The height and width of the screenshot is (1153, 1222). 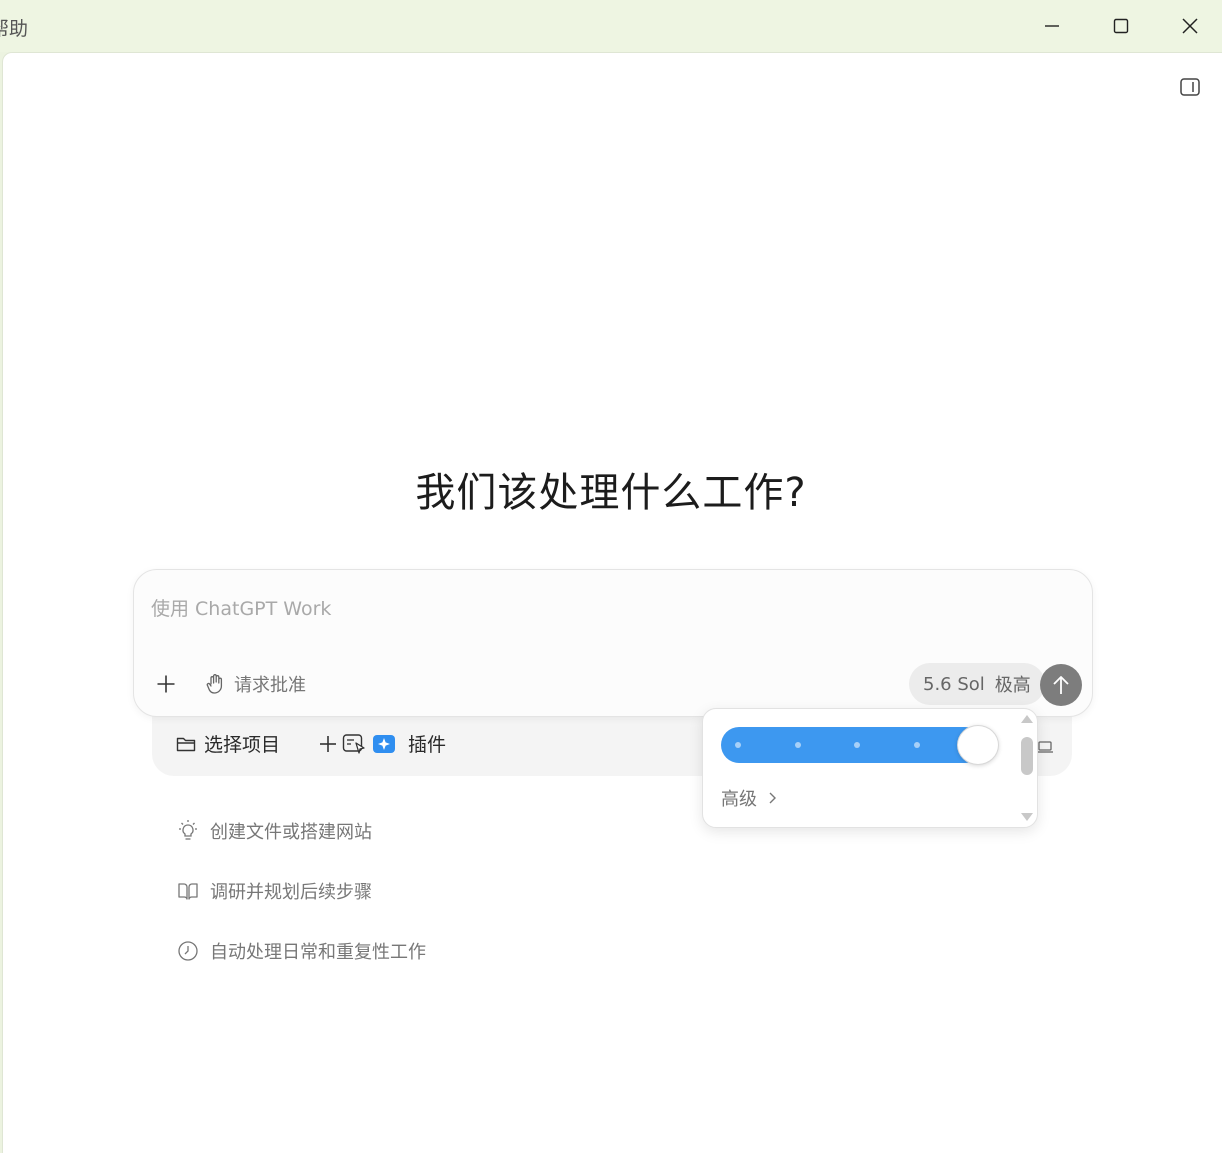 I want to click on help-menu: 帮助, so click(x=14, y=27).